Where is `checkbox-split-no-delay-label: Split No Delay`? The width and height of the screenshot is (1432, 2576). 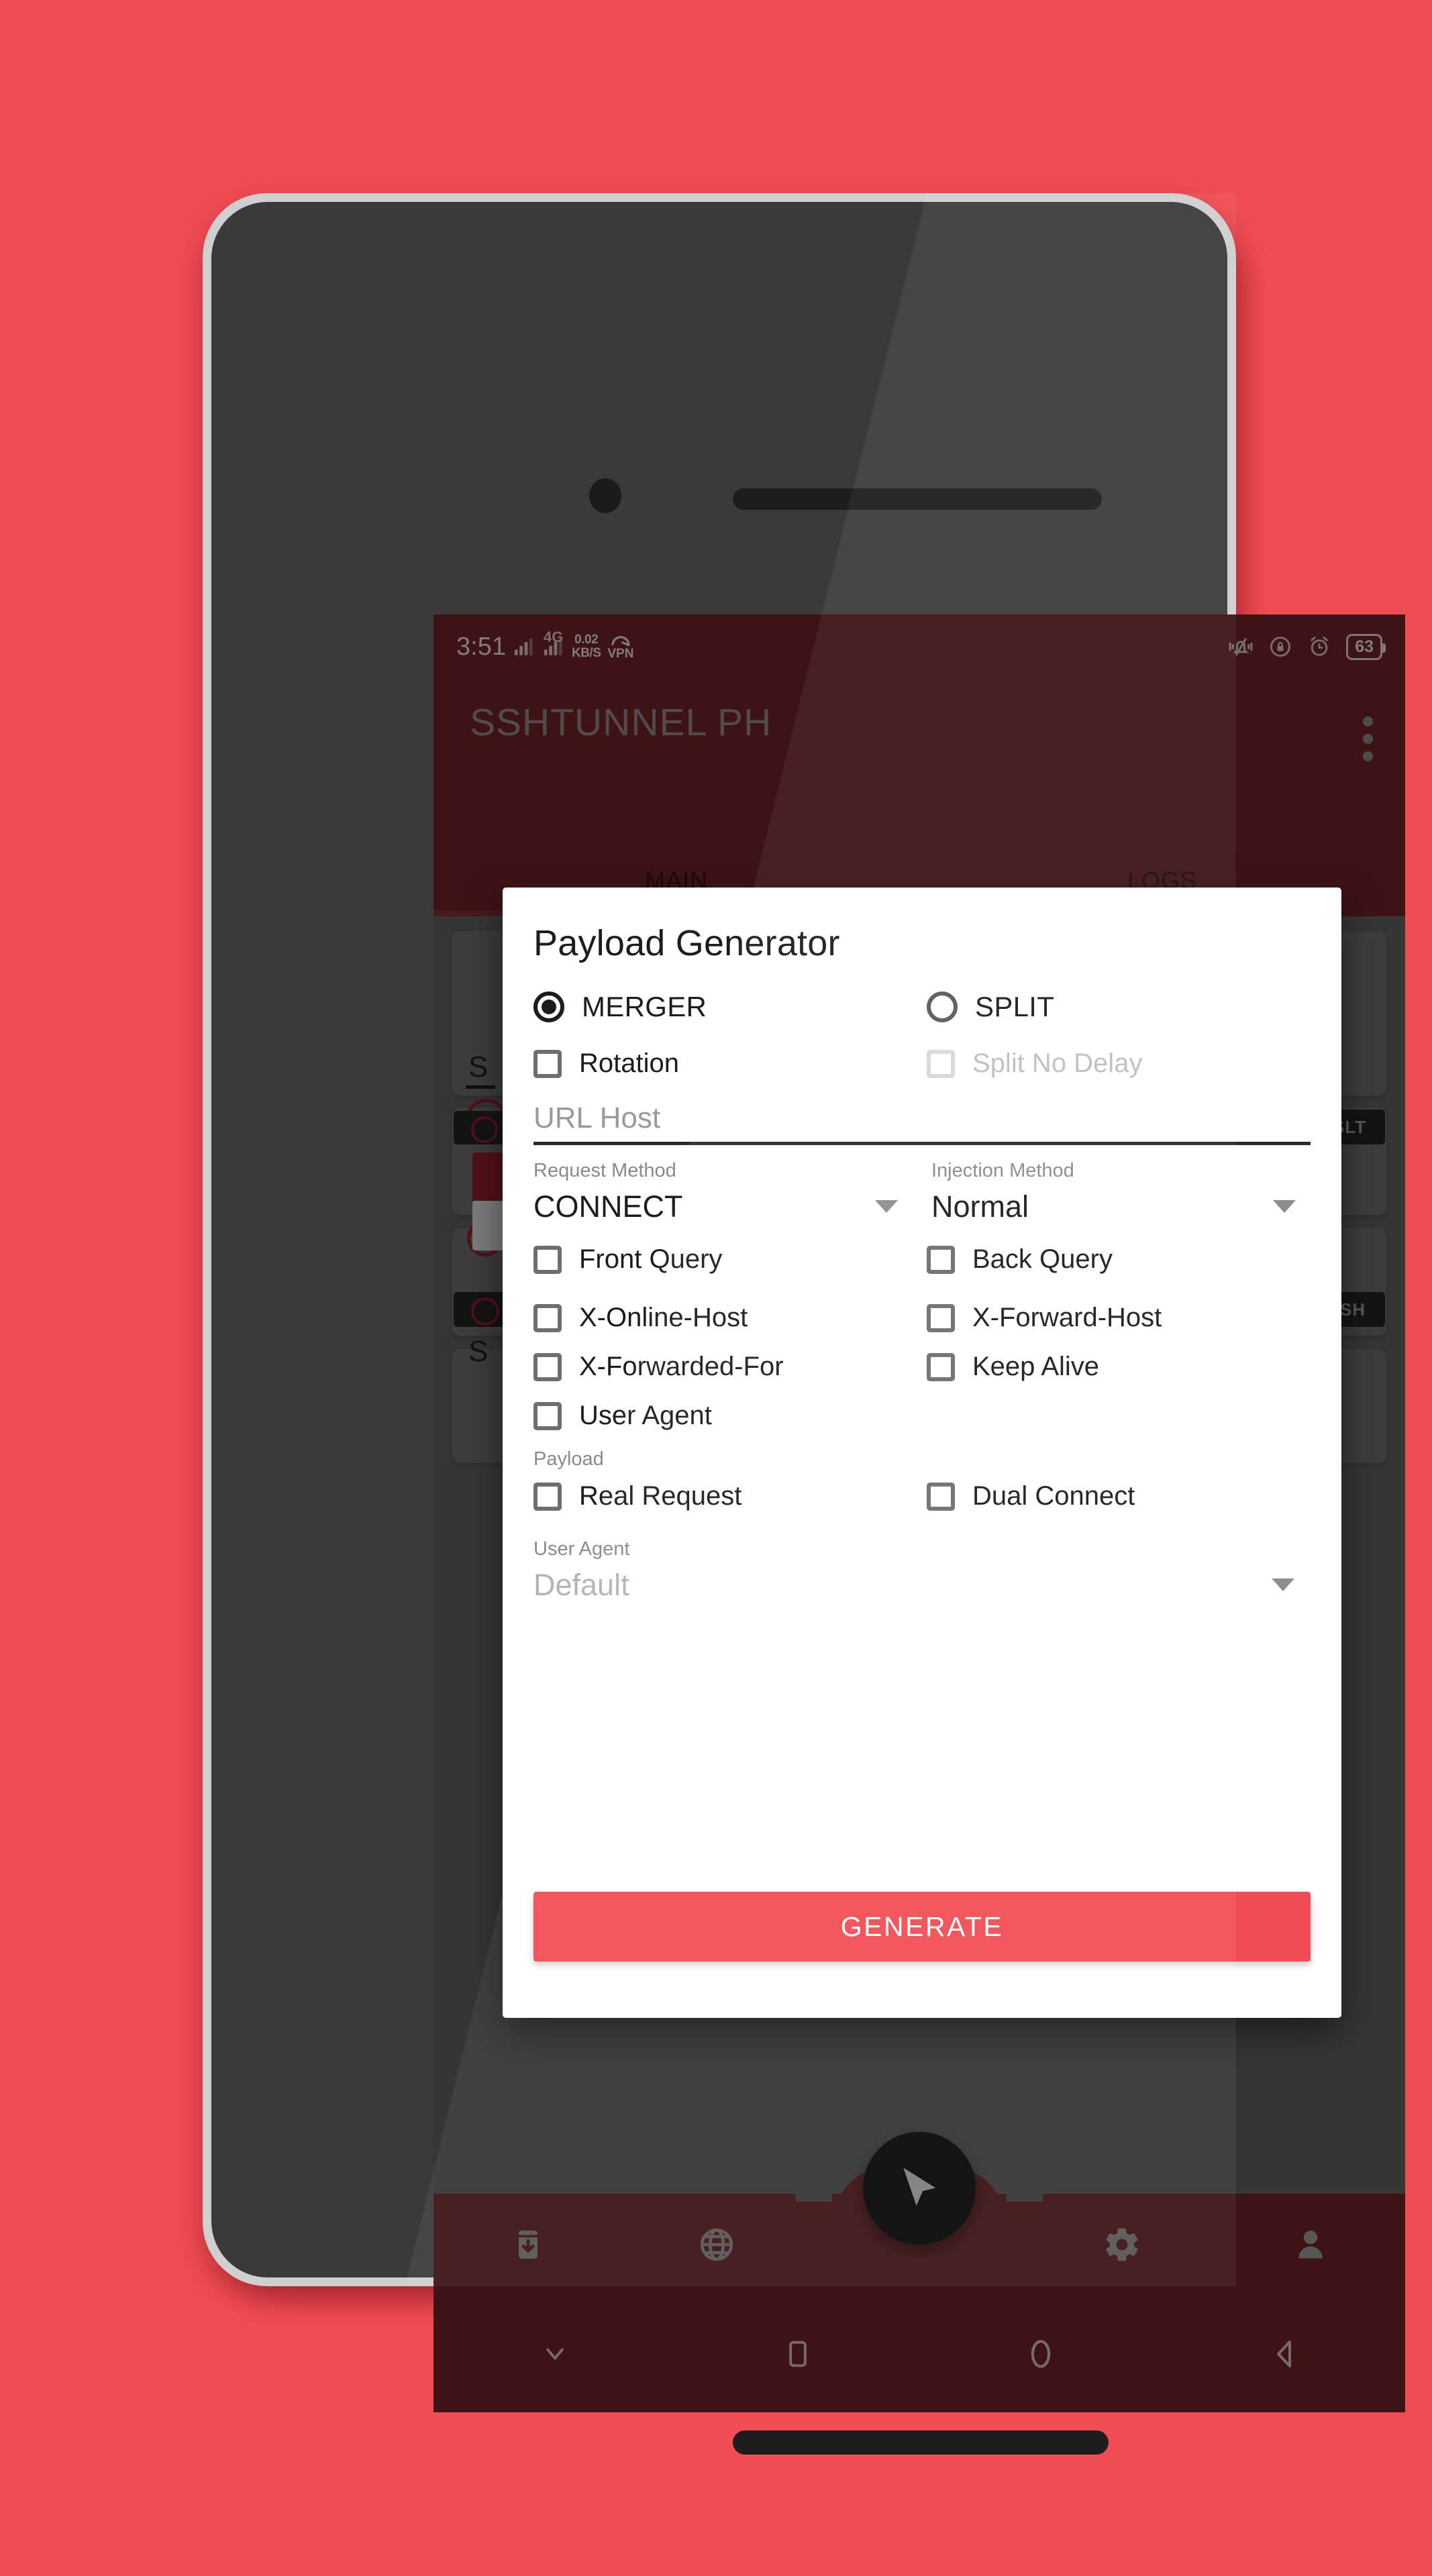
checkbox-split-no-delay-label: Split No Delay is located at coordinates (1057, 1063).